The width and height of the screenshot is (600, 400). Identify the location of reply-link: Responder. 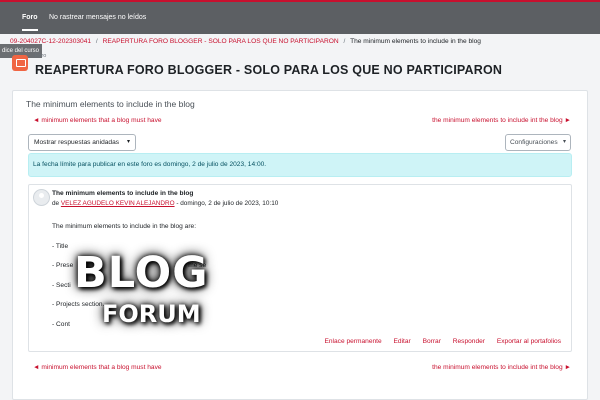
(469, 341).